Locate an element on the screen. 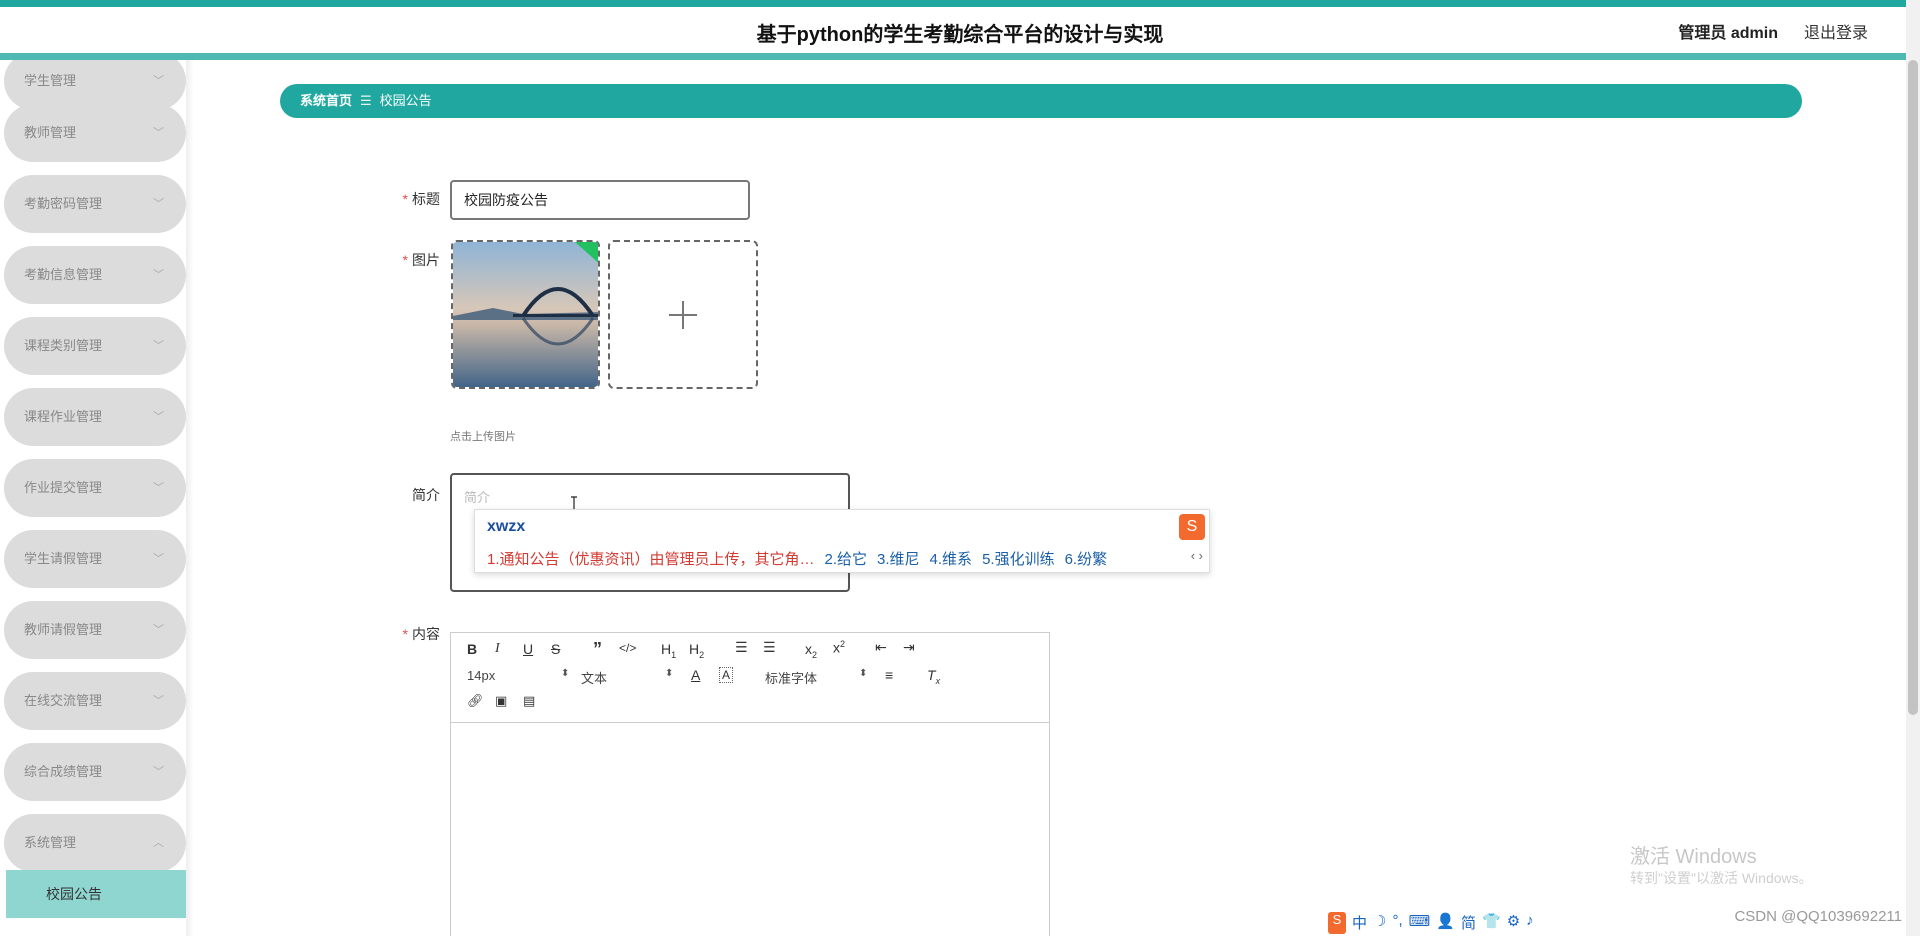 Image resolution: width=1920 pixels, height=936 pixels. top-header: 基于python的学生考勤综合平台的设计与实现 管理员 admin 退出登录 is located at coordinates (960, 30).